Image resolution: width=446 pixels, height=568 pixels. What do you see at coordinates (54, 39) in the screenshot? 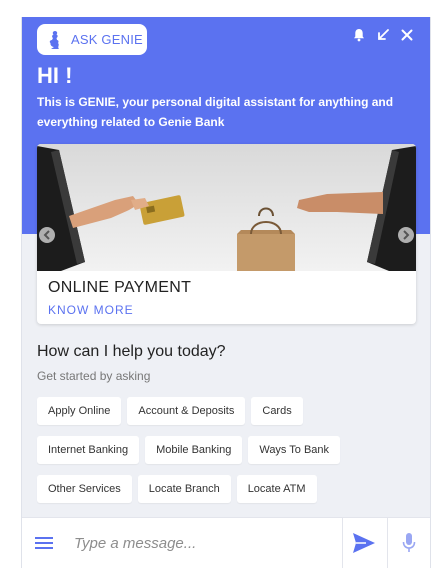
I see `genie-icon` at bounding box center [54, 39].